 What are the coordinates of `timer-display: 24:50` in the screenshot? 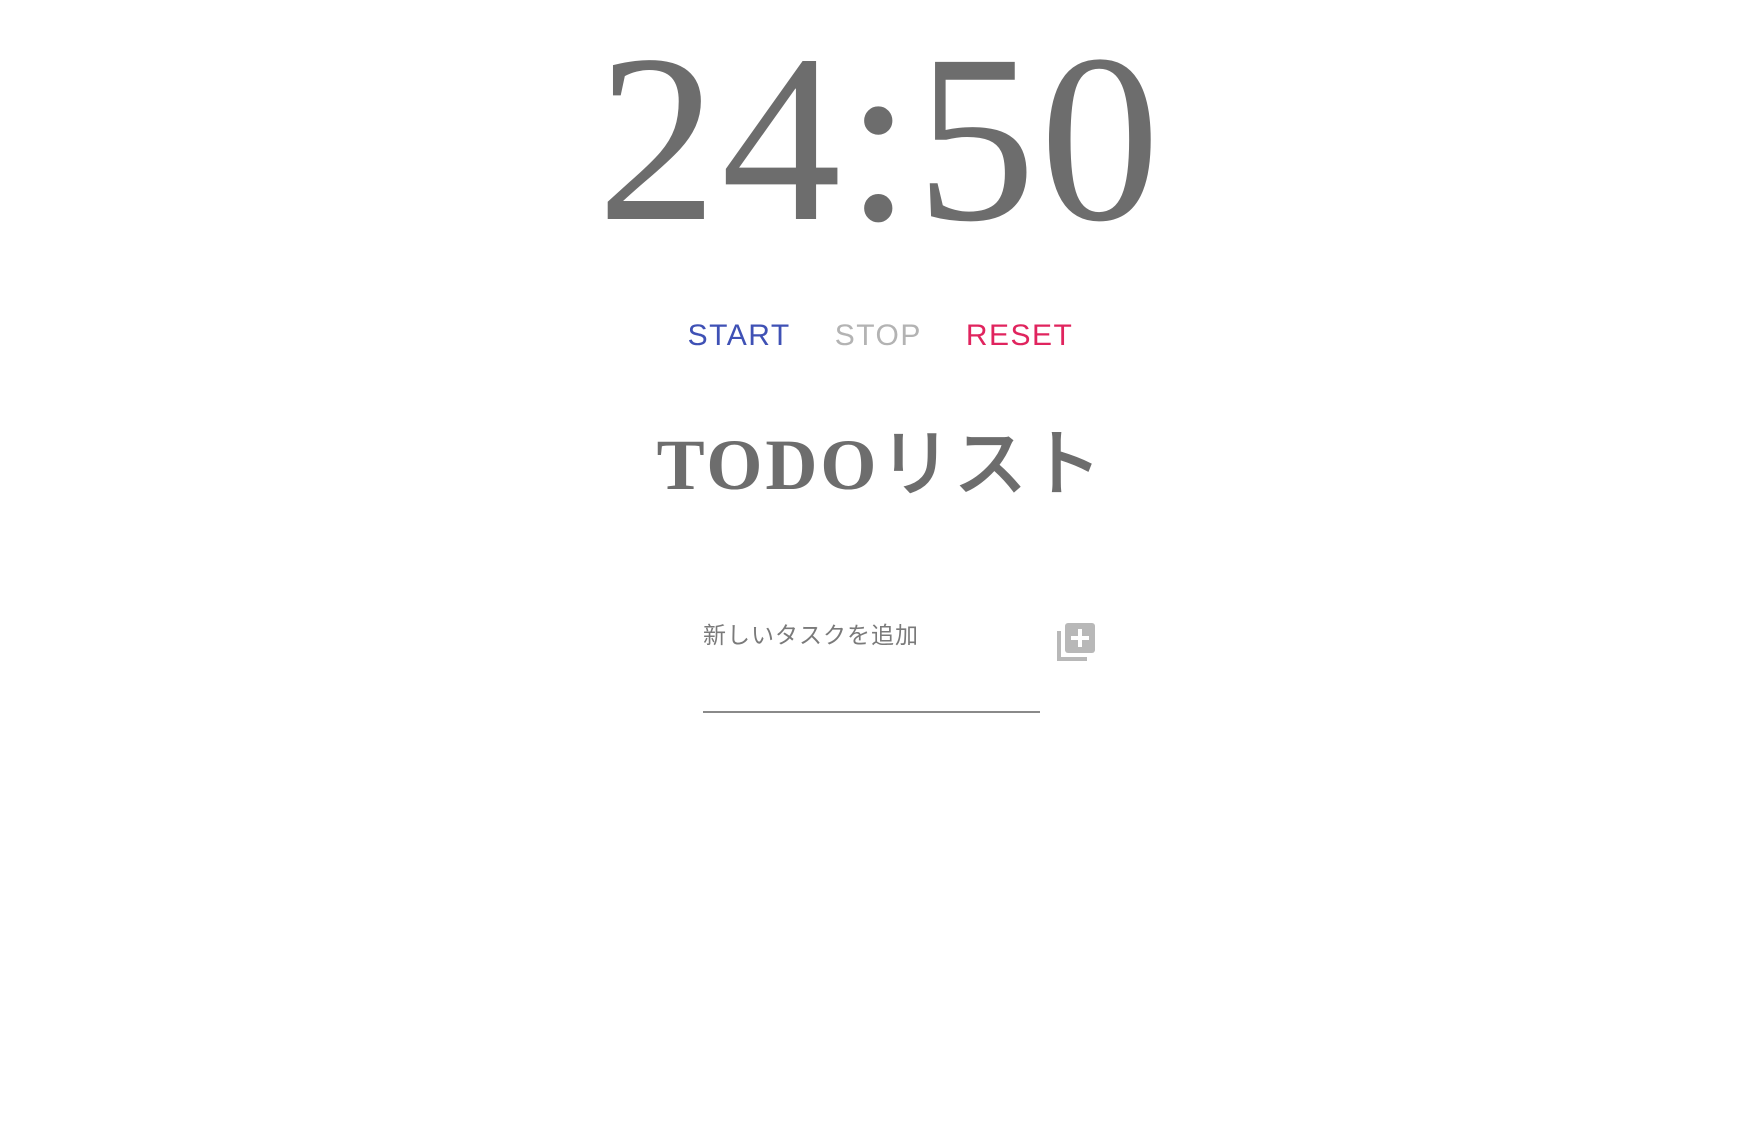 It's located at (880, 138).